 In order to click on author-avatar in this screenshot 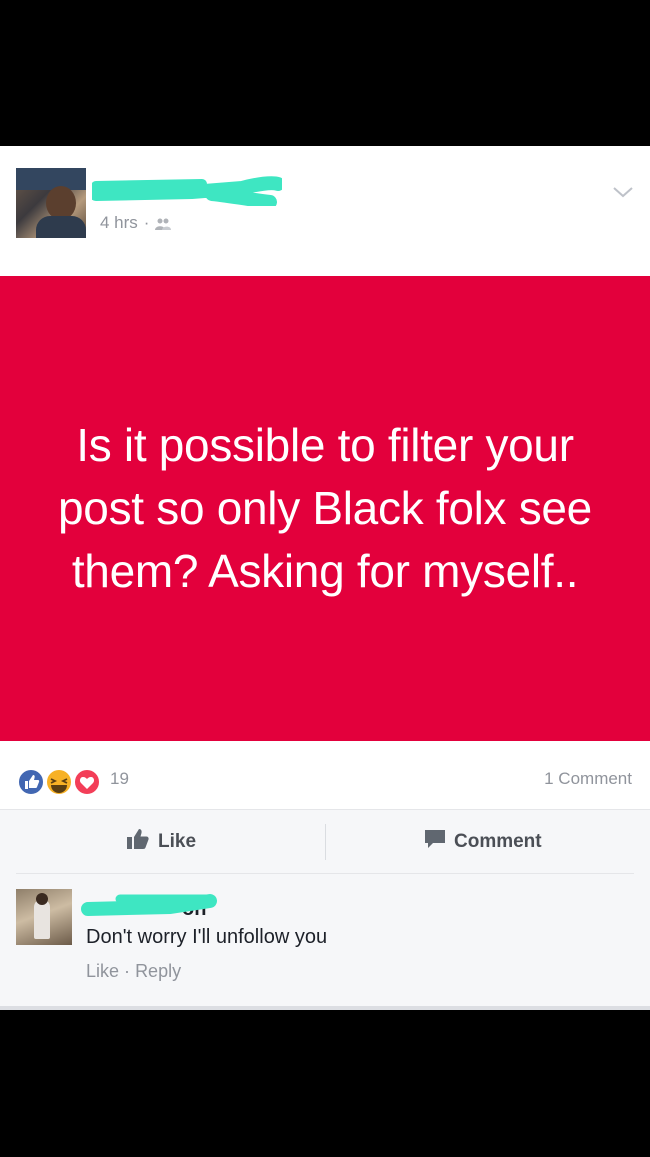, I will do `click(51, 203)`.